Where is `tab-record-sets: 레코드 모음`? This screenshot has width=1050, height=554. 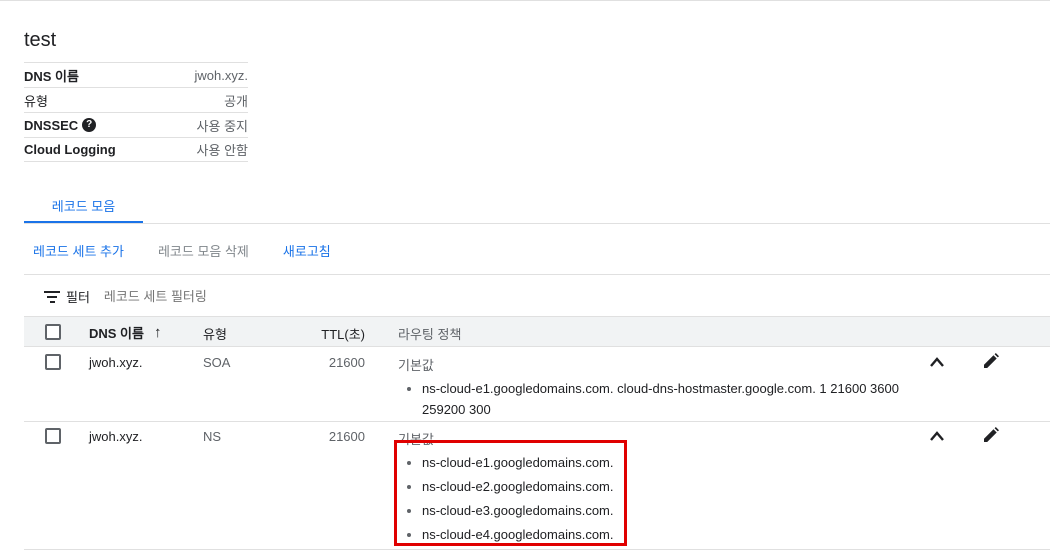
tab-record-sets: 레코드 모음 is located at coordinates (83, 204).